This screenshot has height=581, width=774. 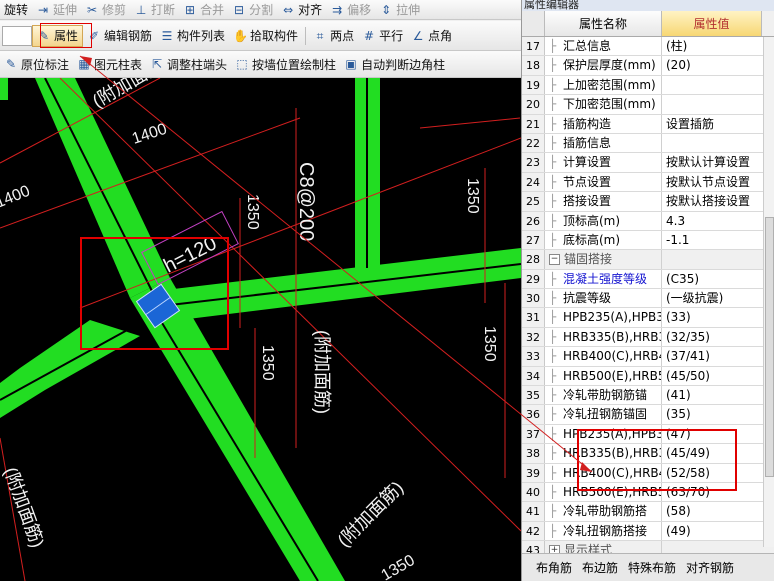 I want to click on property-row: 19 ├ 上加密范围(mm), so click(x=642, y=85).